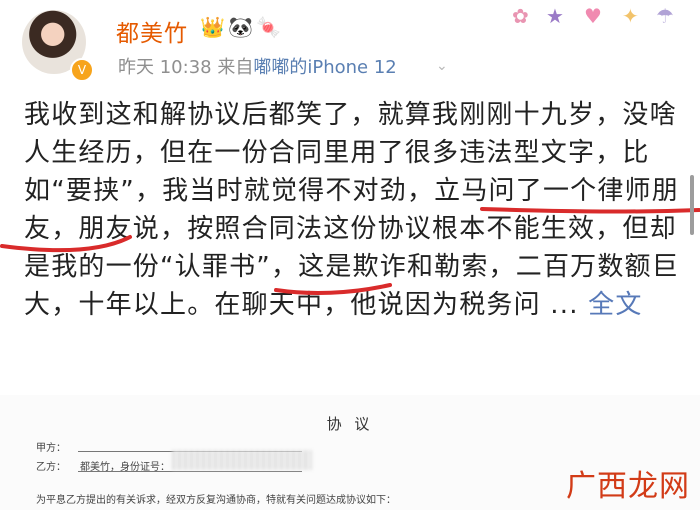 This screenshot has width=700, height=510. Describe the element at coordinates (350, 424) in the screenshot. I see `document-title: 协 议` at that location.